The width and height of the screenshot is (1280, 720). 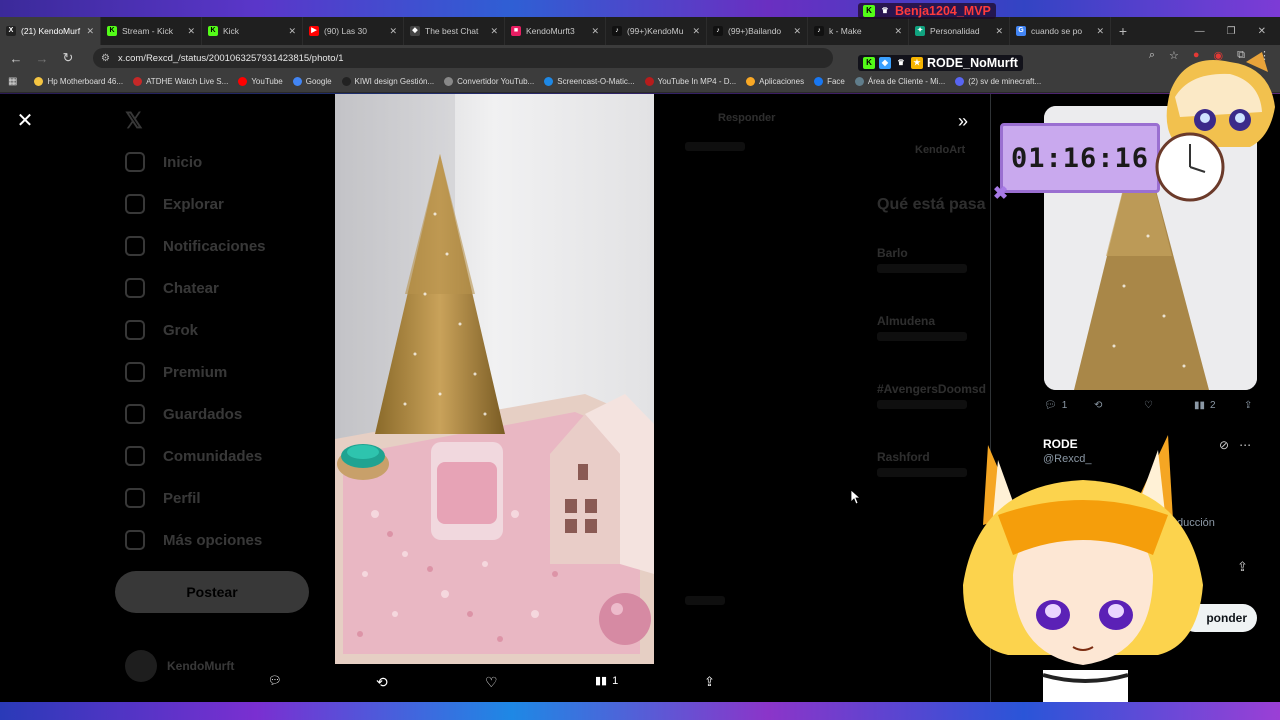 What do you see at coordinates (782, 81) in the screenshot?
I see `bookmark-label: Aplicaciones` at bounding box center [782, 81].